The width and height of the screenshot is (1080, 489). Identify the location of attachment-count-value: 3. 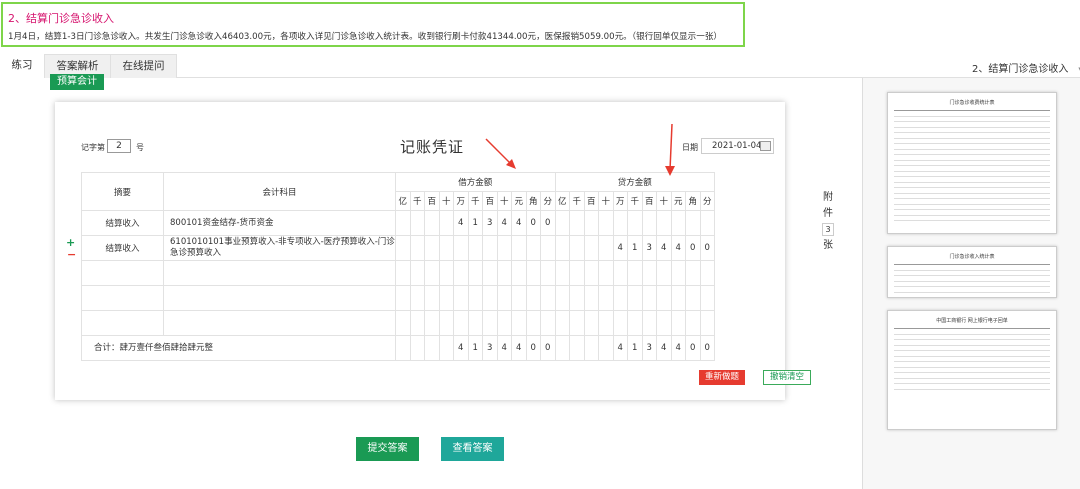
(828, 229).